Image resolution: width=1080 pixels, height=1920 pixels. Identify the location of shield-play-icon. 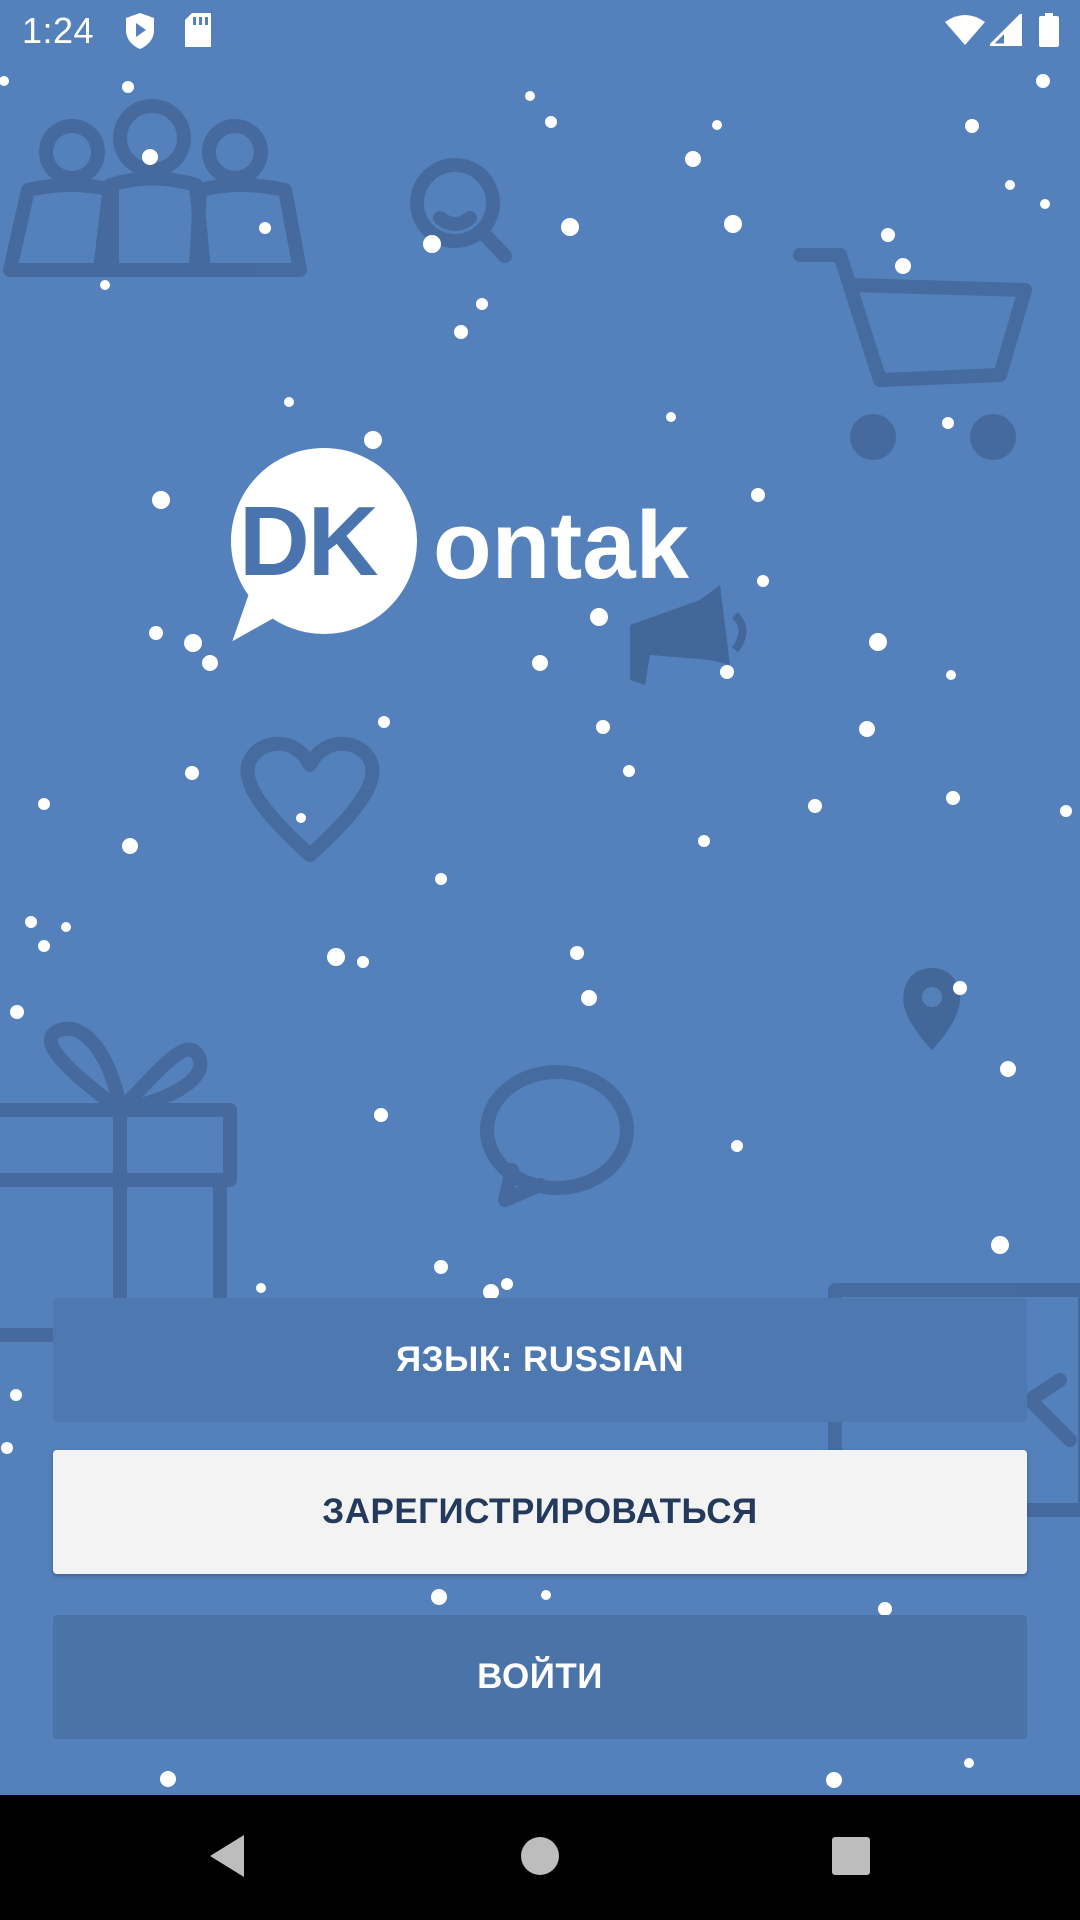
(140, 31).